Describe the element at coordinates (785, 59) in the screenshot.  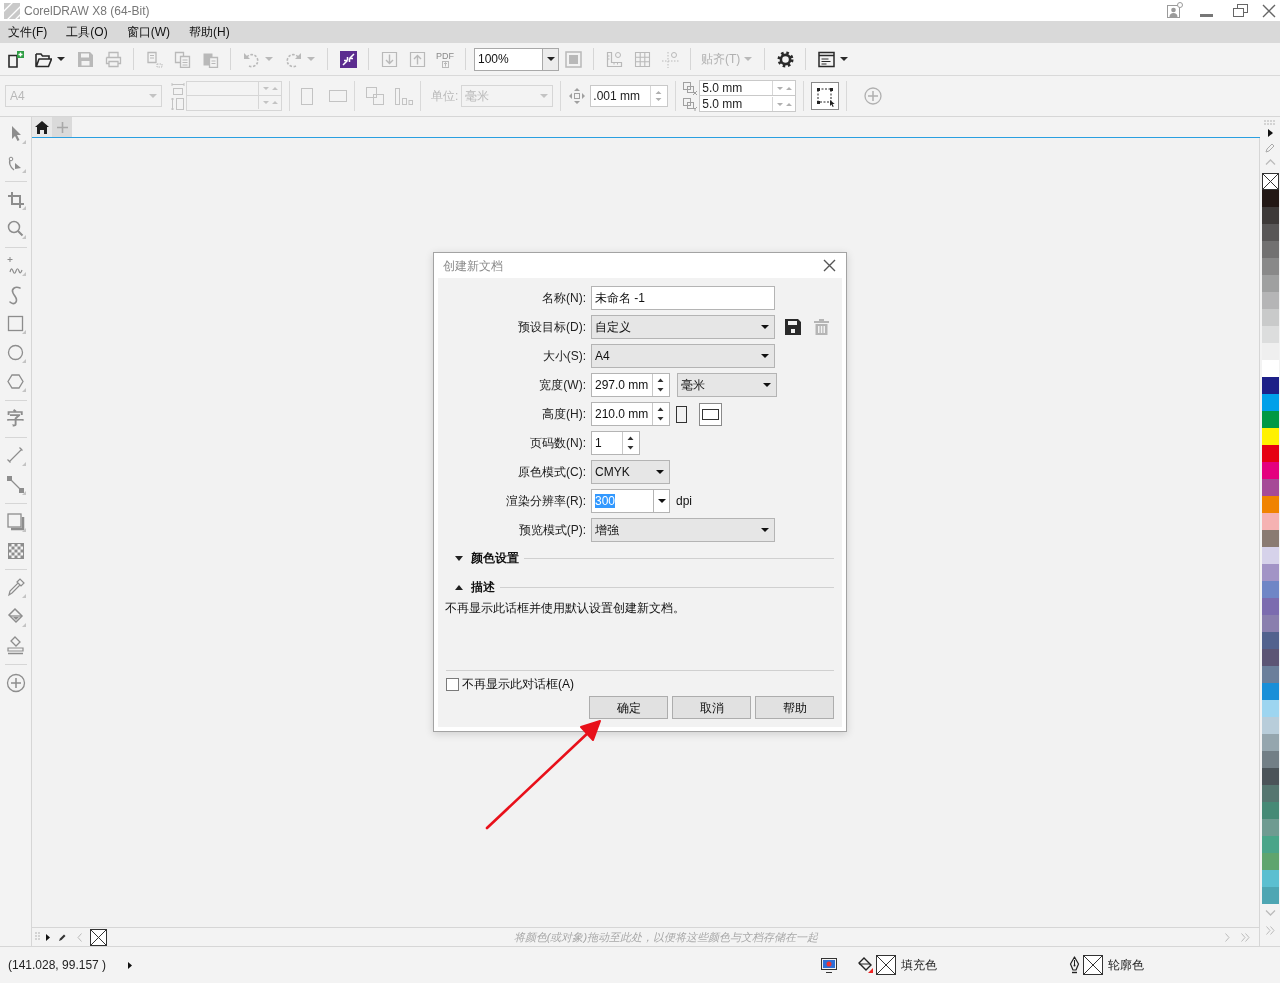
I see `gear-icon` at that location.